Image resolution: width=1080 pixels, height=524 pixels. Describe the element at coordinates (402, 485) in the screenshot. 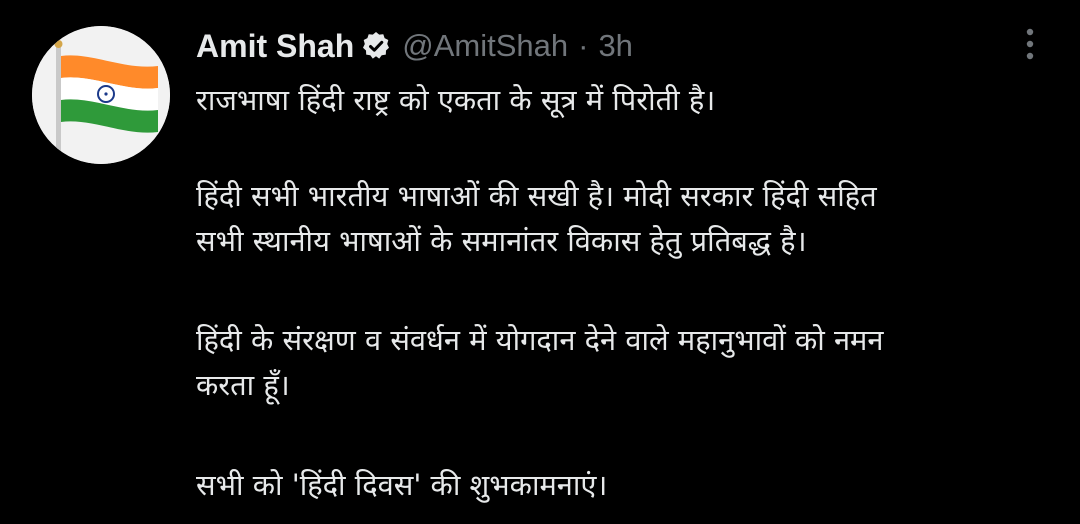

I see `tweet-text-line: सभी को 'हिंदी दिवस' की शुभकामनाएं।` at that location.